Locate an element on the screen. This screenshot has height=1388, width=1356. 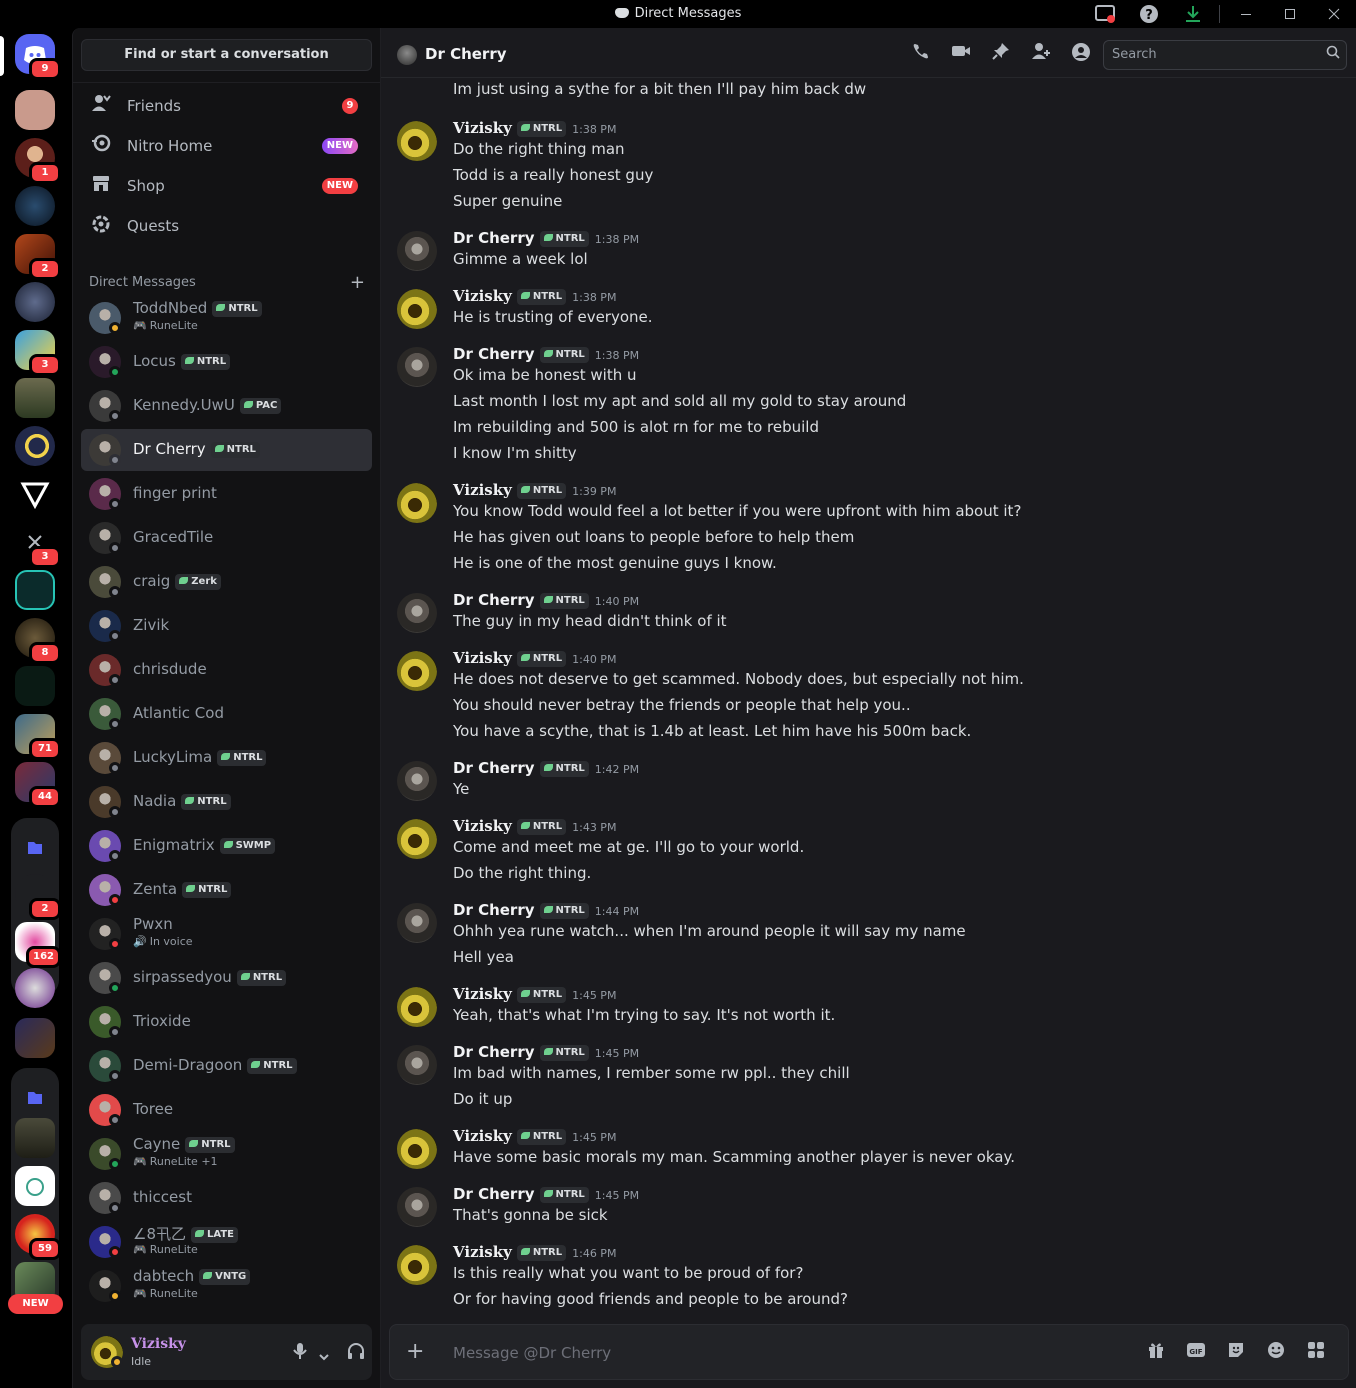
server-icon: 44 is located at coordinates (38, 785).